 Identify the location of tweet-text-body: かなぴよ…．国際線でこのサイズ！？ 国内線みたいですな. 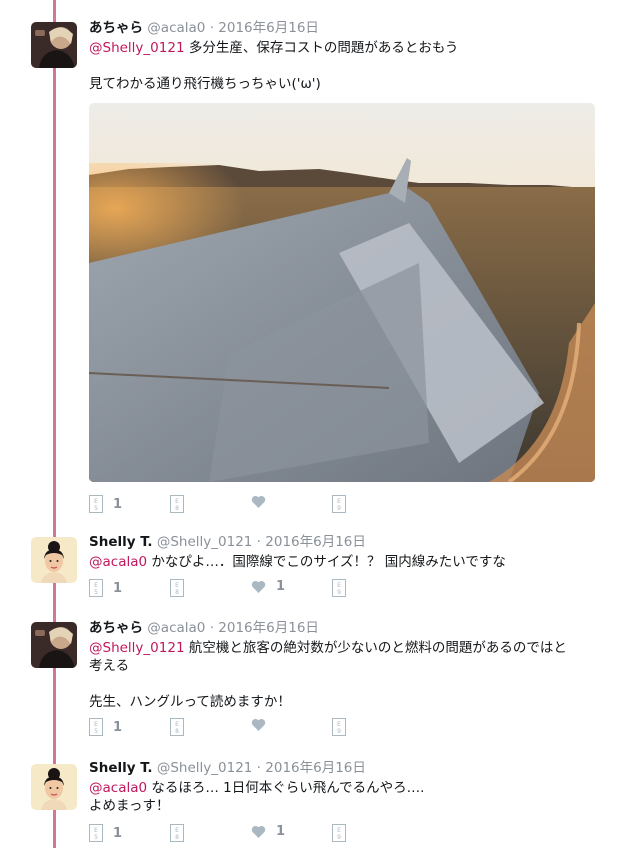
(326, 562).